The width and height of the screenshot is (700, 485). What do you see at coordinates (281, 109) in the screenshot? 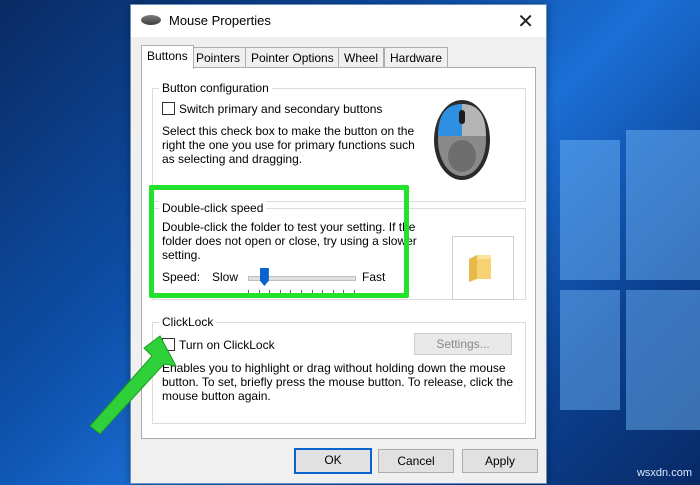
I see `switch-buttons-label: Switch primary and secondary buttons` at bounding box center [281, 109].